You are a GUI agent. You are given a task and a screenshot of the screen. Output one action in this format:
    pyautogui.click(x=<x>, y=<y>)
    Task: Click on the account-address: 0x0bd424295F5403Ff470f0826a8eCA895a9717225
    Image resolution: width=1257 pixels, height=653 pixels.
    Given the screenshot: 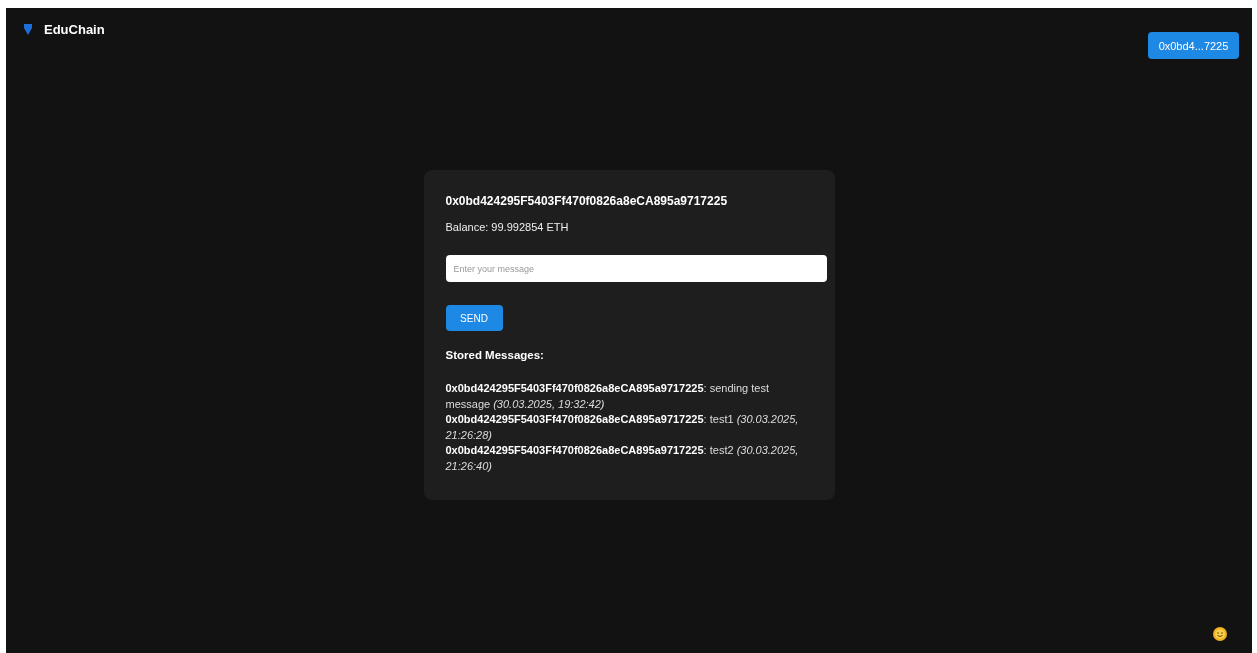 What is the action you would take?
    pyautogui.click(x=587, y=201)
    